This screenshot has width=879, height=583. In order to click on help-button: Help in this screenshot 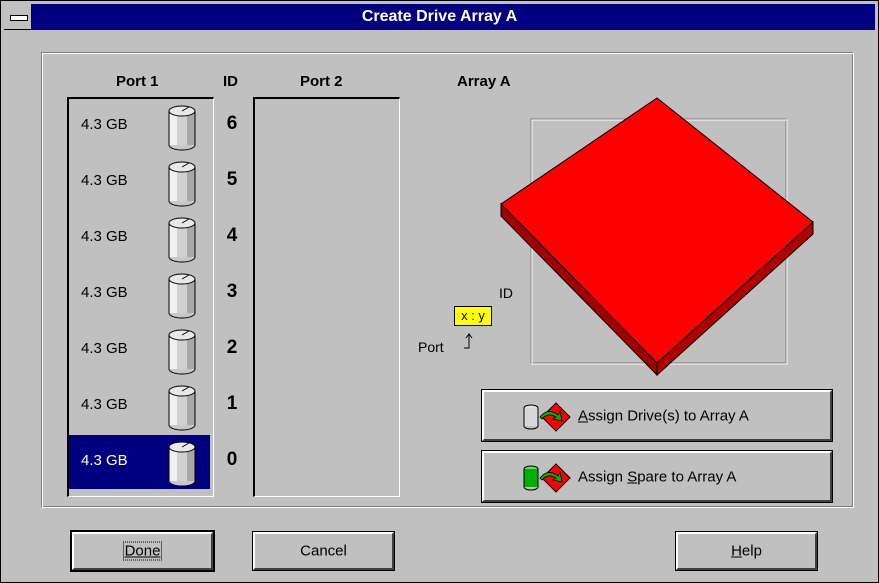, I will do `click(746, 551)`.